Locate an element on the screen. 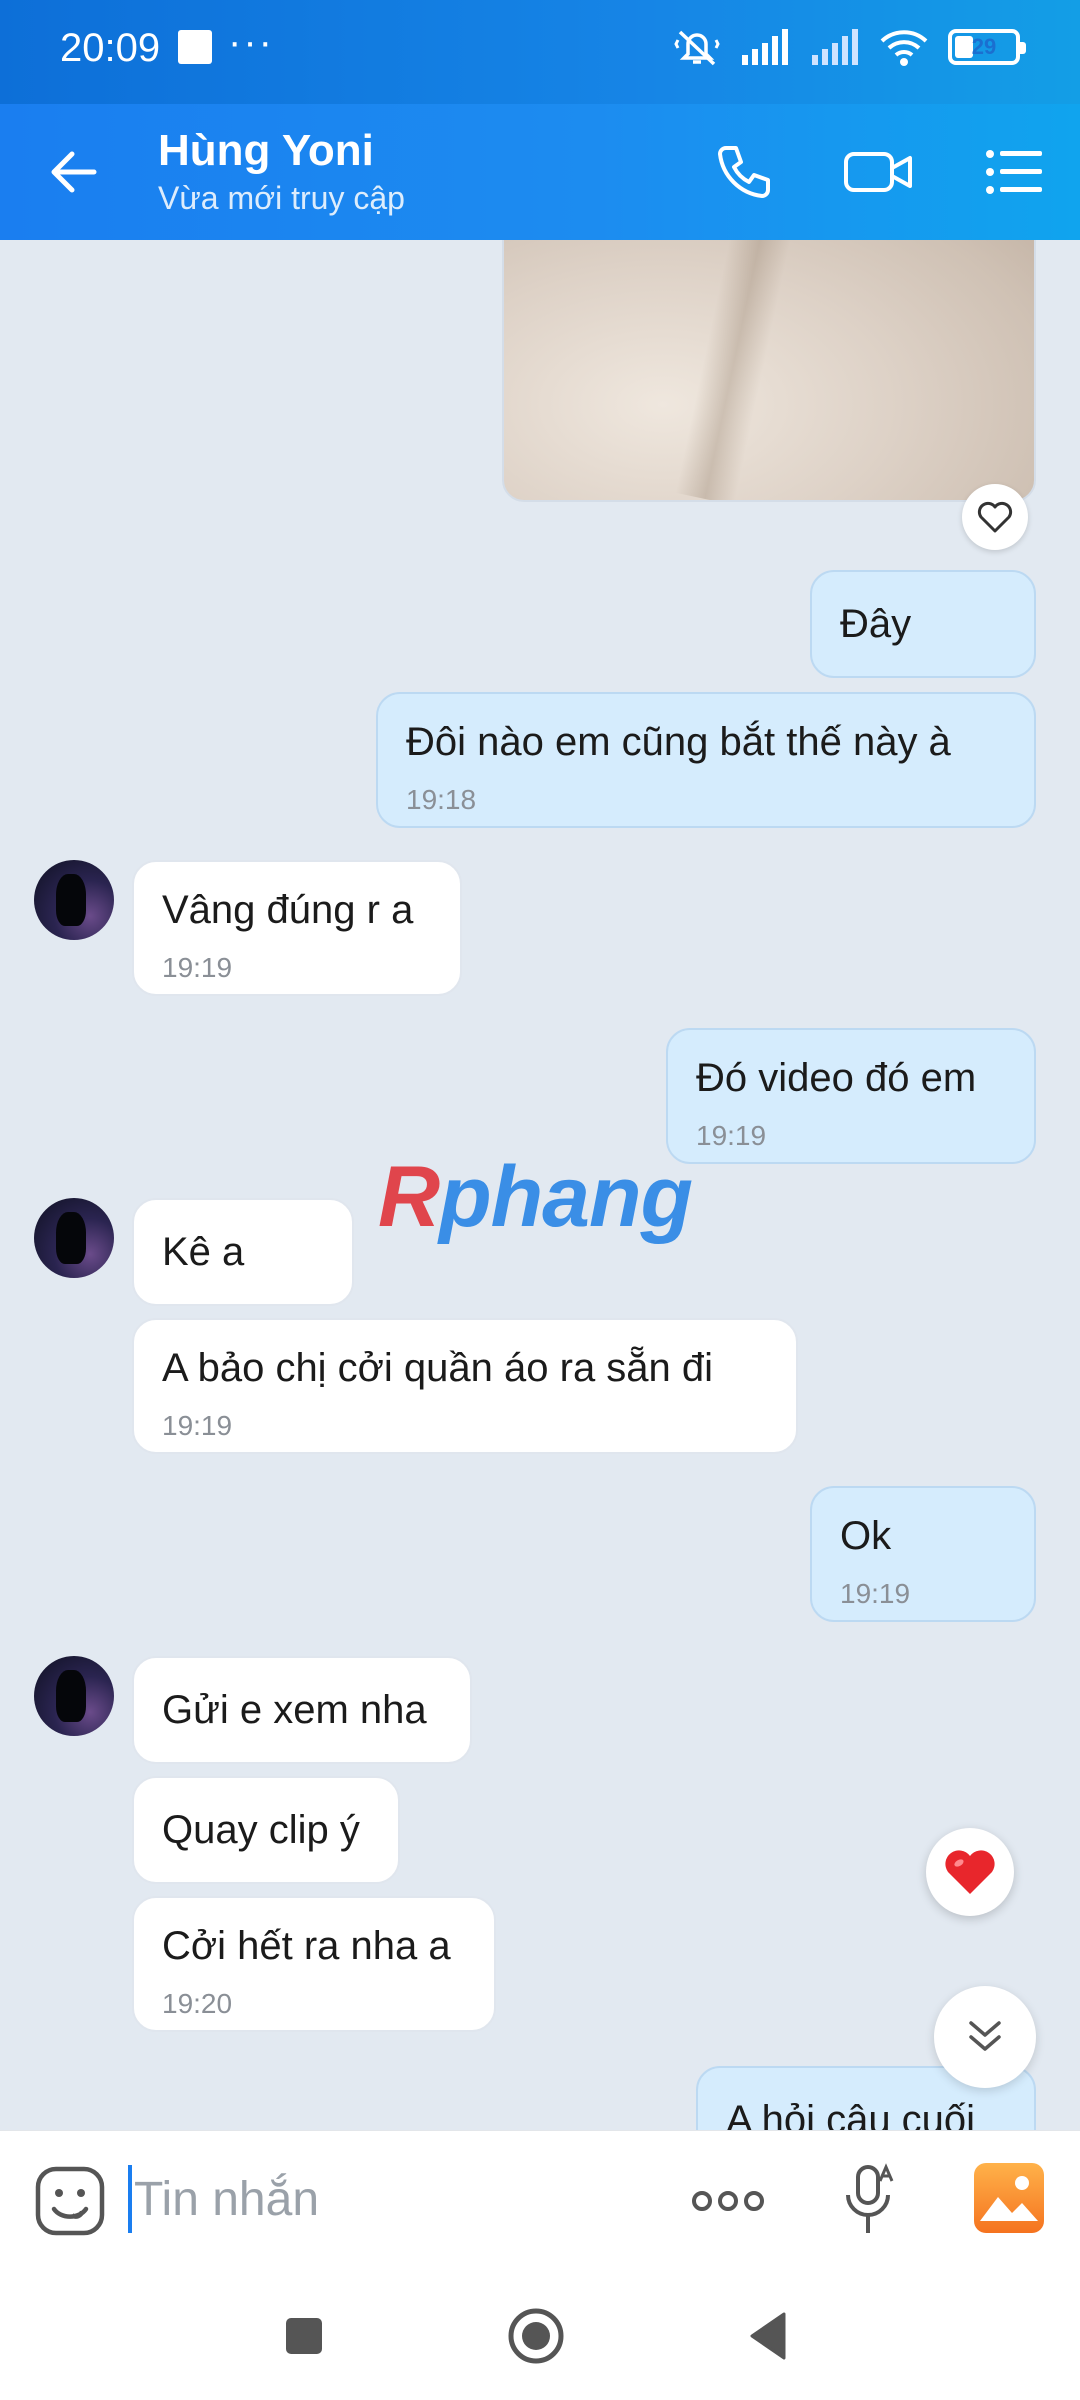 This screenshot has width=1080, height=2400. message-bubble-outgoing: Đôi nào em cũng bắt thế này à 19:18 is located at coordinates (706, 760).